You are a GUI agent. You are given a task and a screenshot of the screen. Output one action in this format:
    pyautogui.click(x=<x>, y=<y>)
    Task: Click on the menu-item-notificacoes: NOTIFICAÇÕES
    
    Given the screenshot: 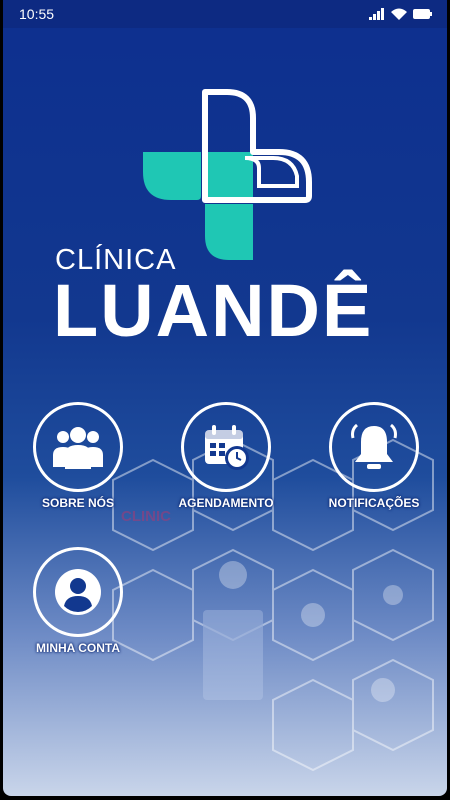 What is the action you would take?
    pyautogui.click(x=374, y=456)
    